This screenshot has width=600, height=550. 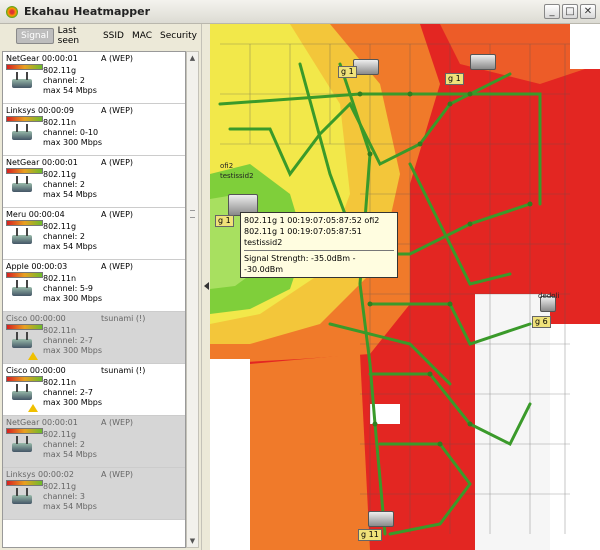 I want to click on tooltip-line: 802.11g 1 00:19:07:05:87:52 ofi2, so click(x=312, y=220).